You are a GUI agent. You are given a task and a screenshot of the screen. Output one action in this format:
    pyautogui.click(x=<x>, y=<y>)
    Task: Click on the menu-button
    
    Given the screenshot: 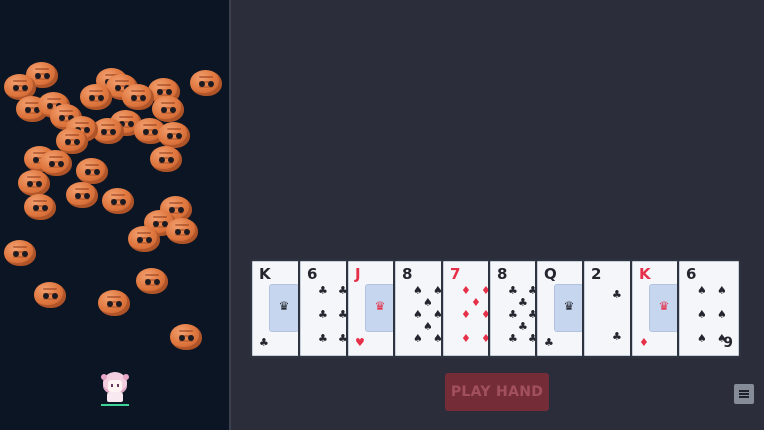 What is the action you would take?
    pyautogui.click(x=744, y=394)
    